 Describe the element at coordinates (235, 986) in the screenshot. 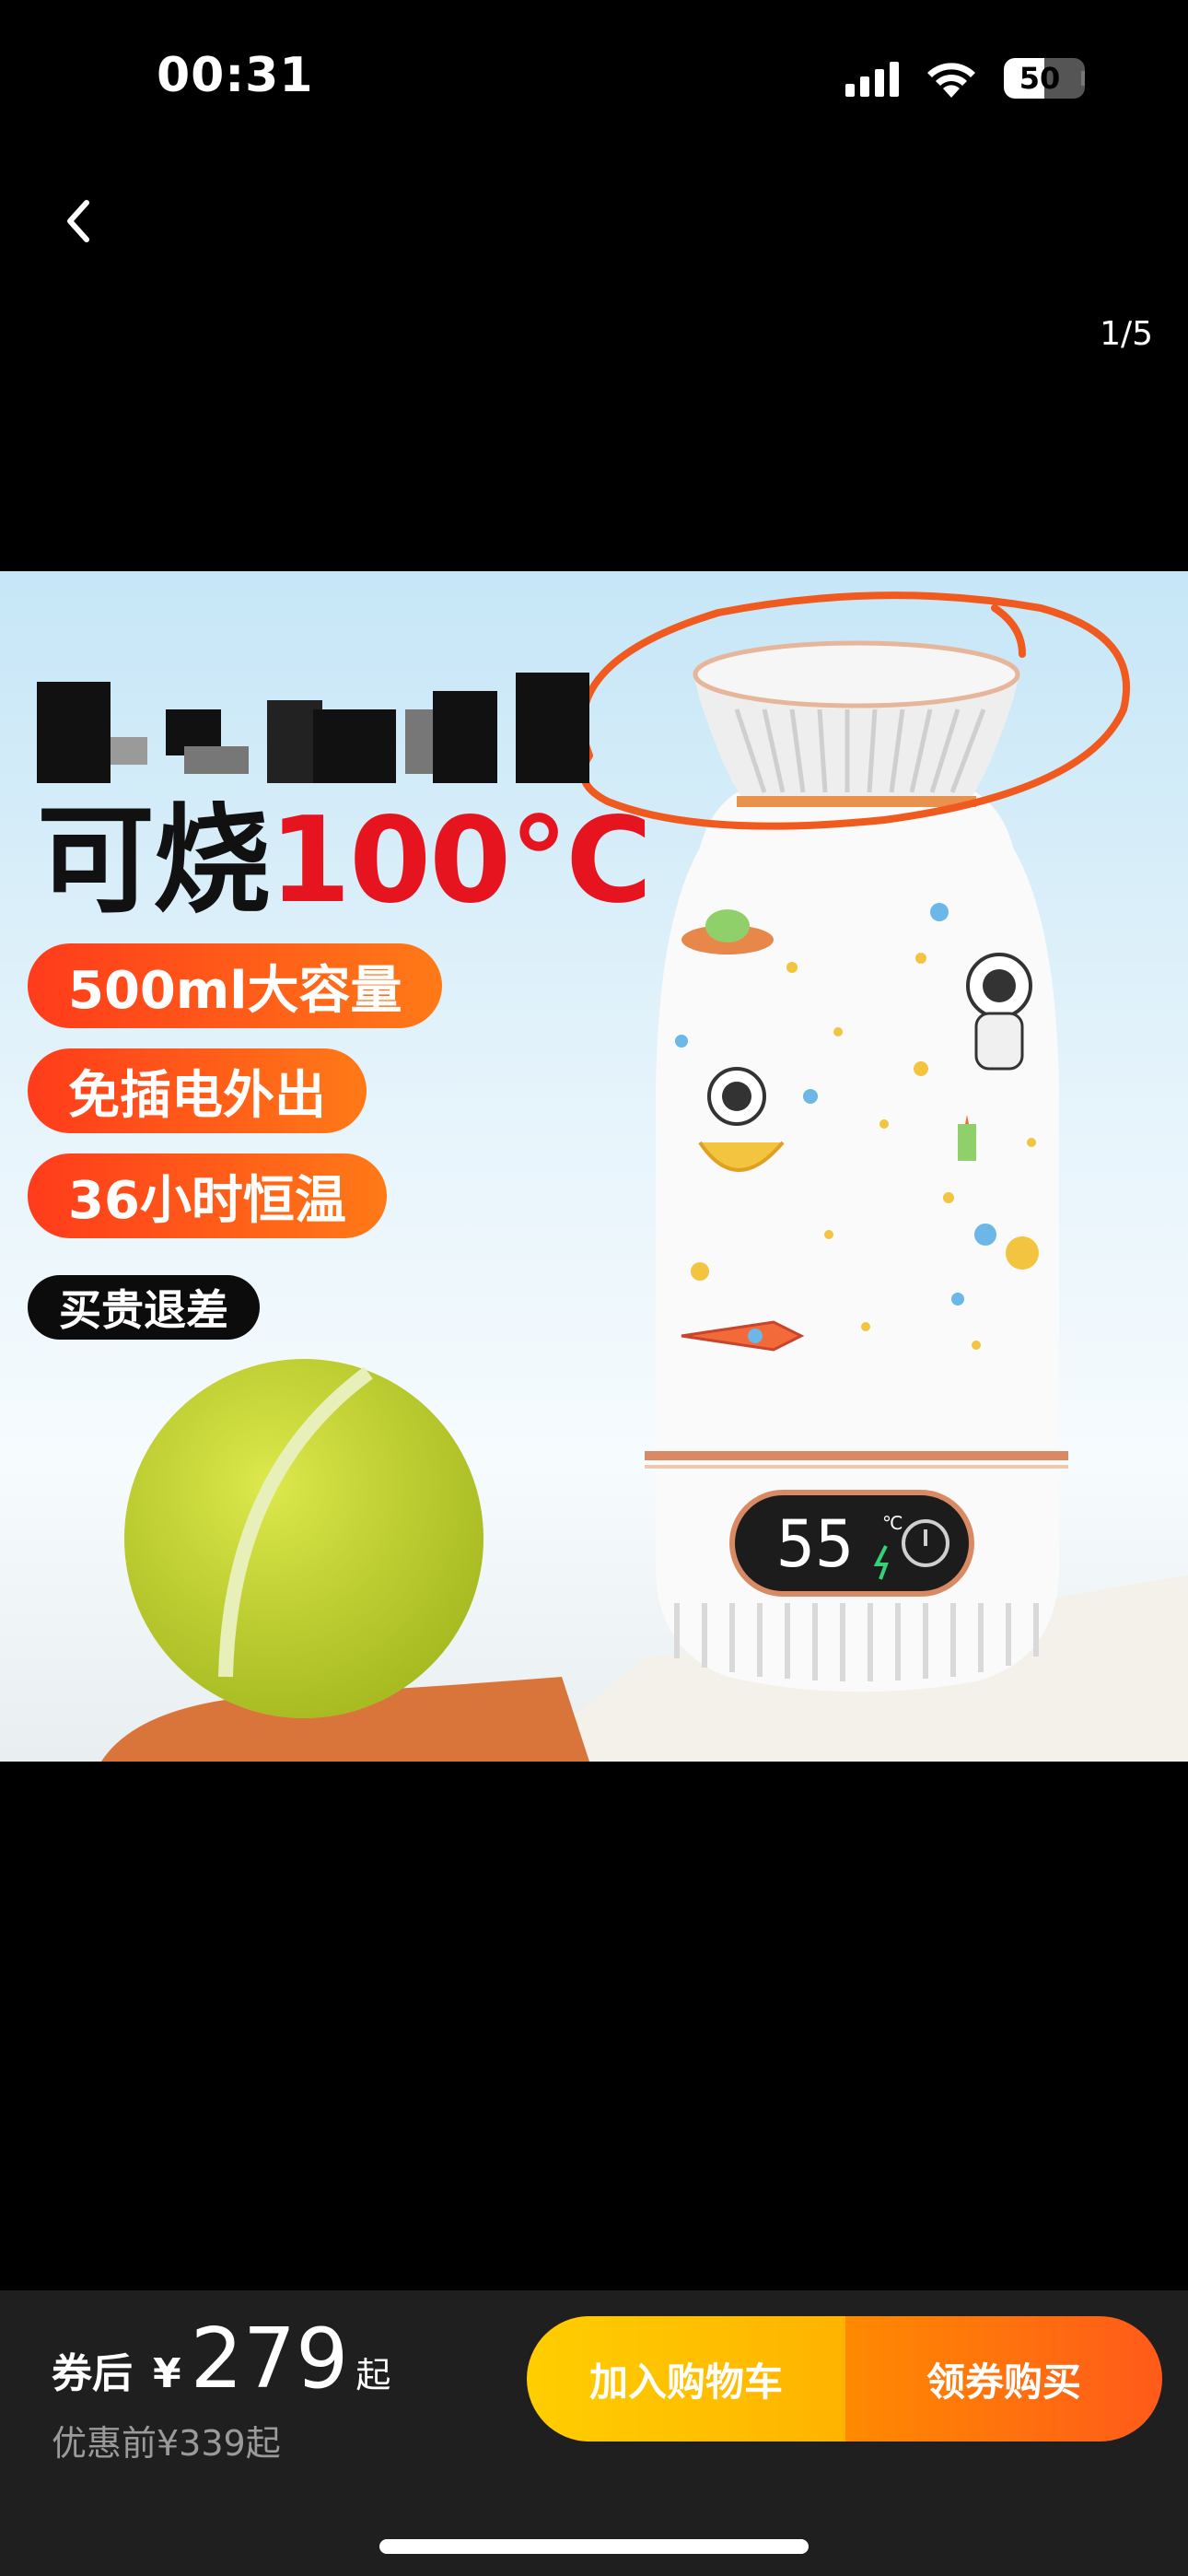

I see `feature-tag-capacity: 500ml大容量` at that location.